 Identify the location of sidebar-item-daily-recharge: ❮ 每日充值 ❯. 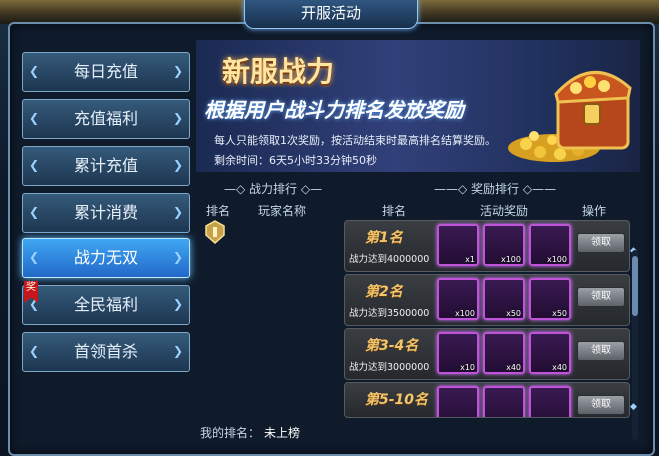
(106, 72).